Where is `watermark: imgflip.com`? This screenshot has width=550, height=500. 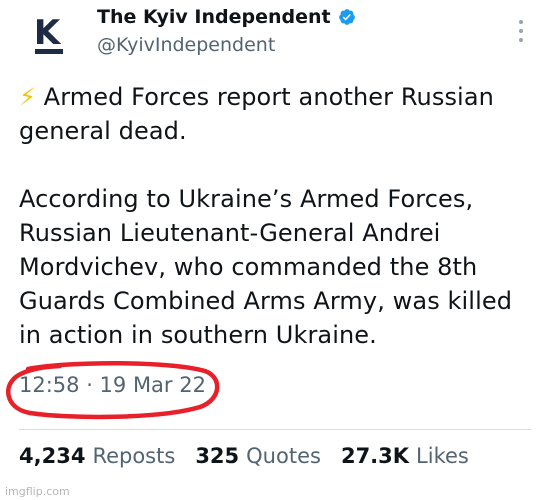
watermark: imgflip.com is located at coordinates (37, 491).